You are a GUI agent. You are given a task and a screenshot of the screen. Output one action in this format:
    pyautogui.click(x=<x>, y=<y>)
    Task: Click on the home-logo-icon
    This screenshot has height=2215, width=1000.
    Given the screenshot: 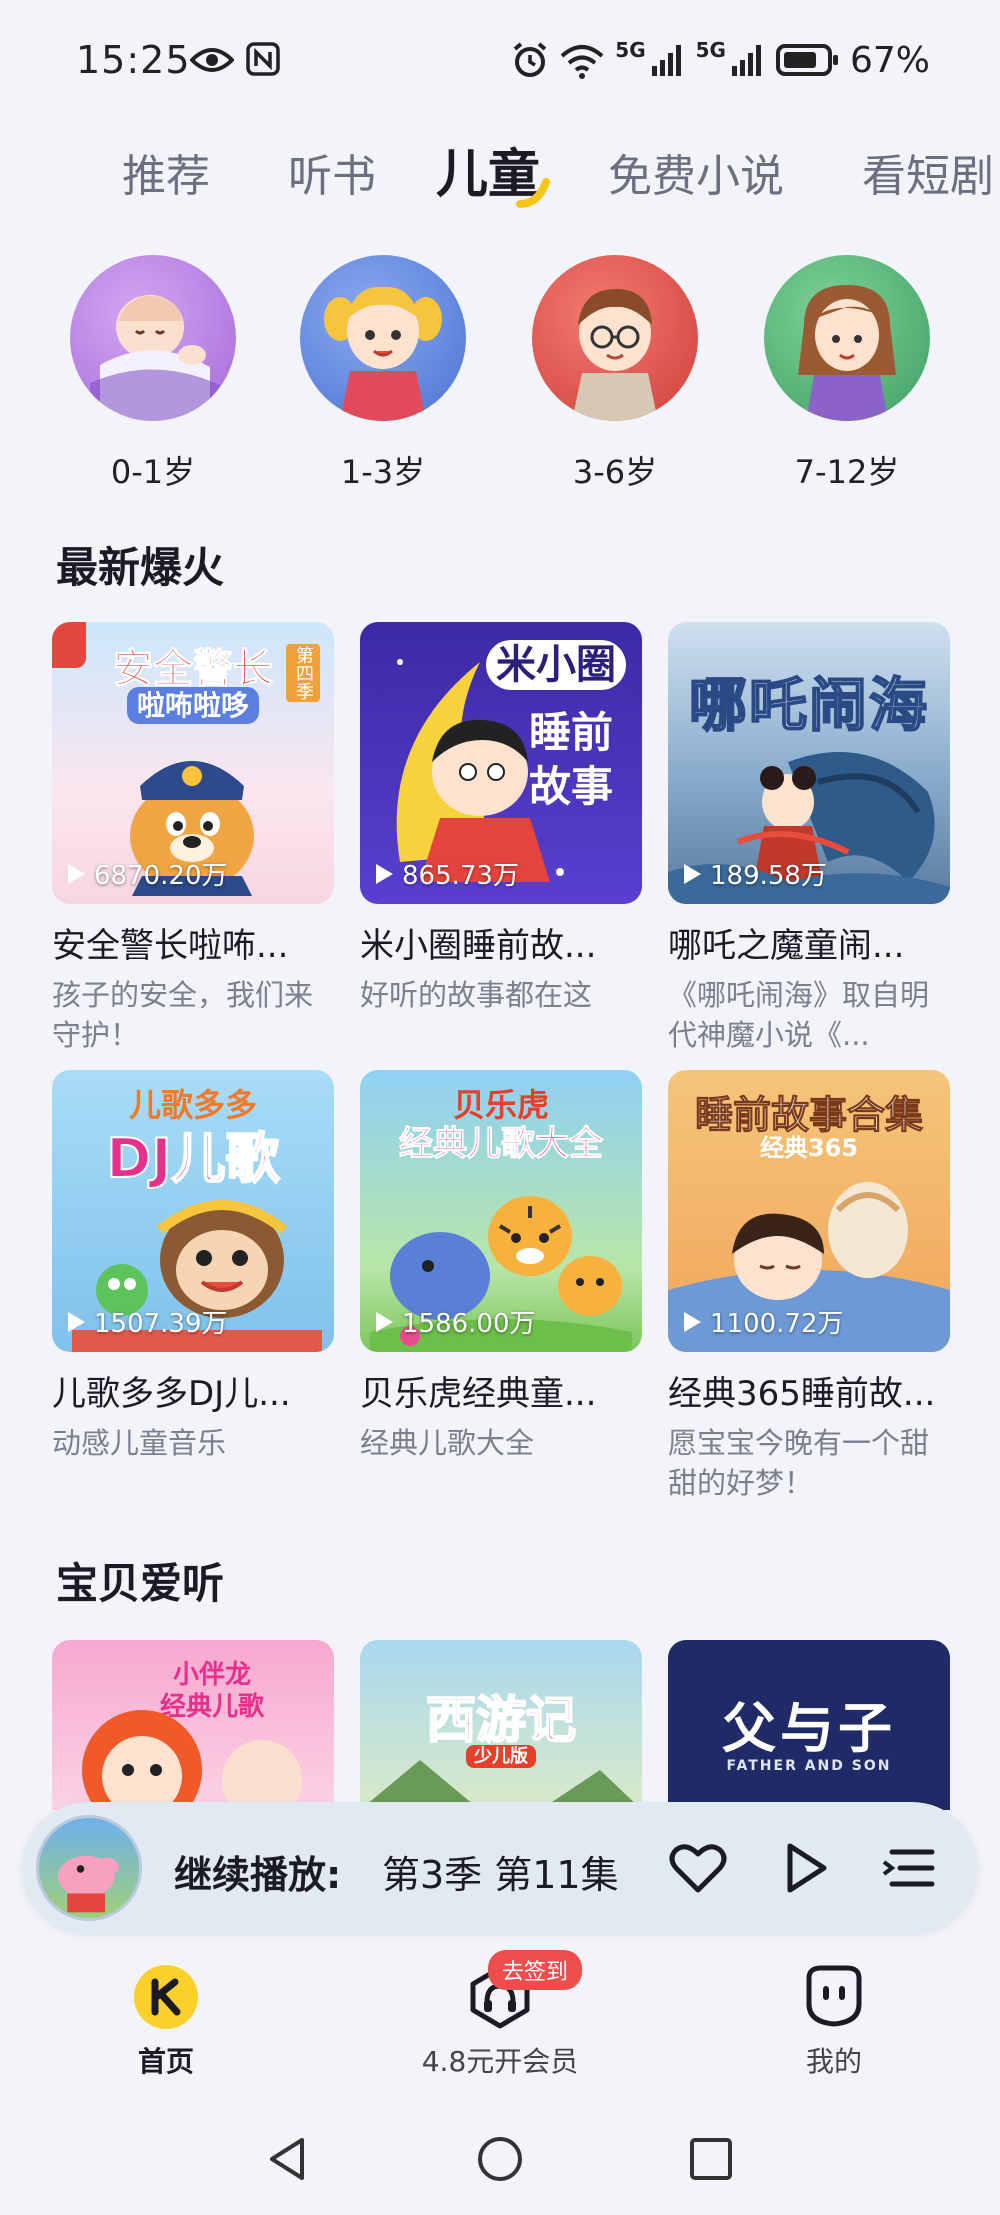 What is the action you would take?
    pyautogui.click(x=166, y=1997)
    